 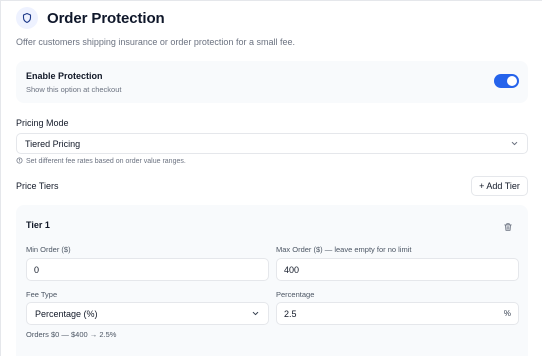 I want to click on max-order-input: 400, so click(x=397, y=269).